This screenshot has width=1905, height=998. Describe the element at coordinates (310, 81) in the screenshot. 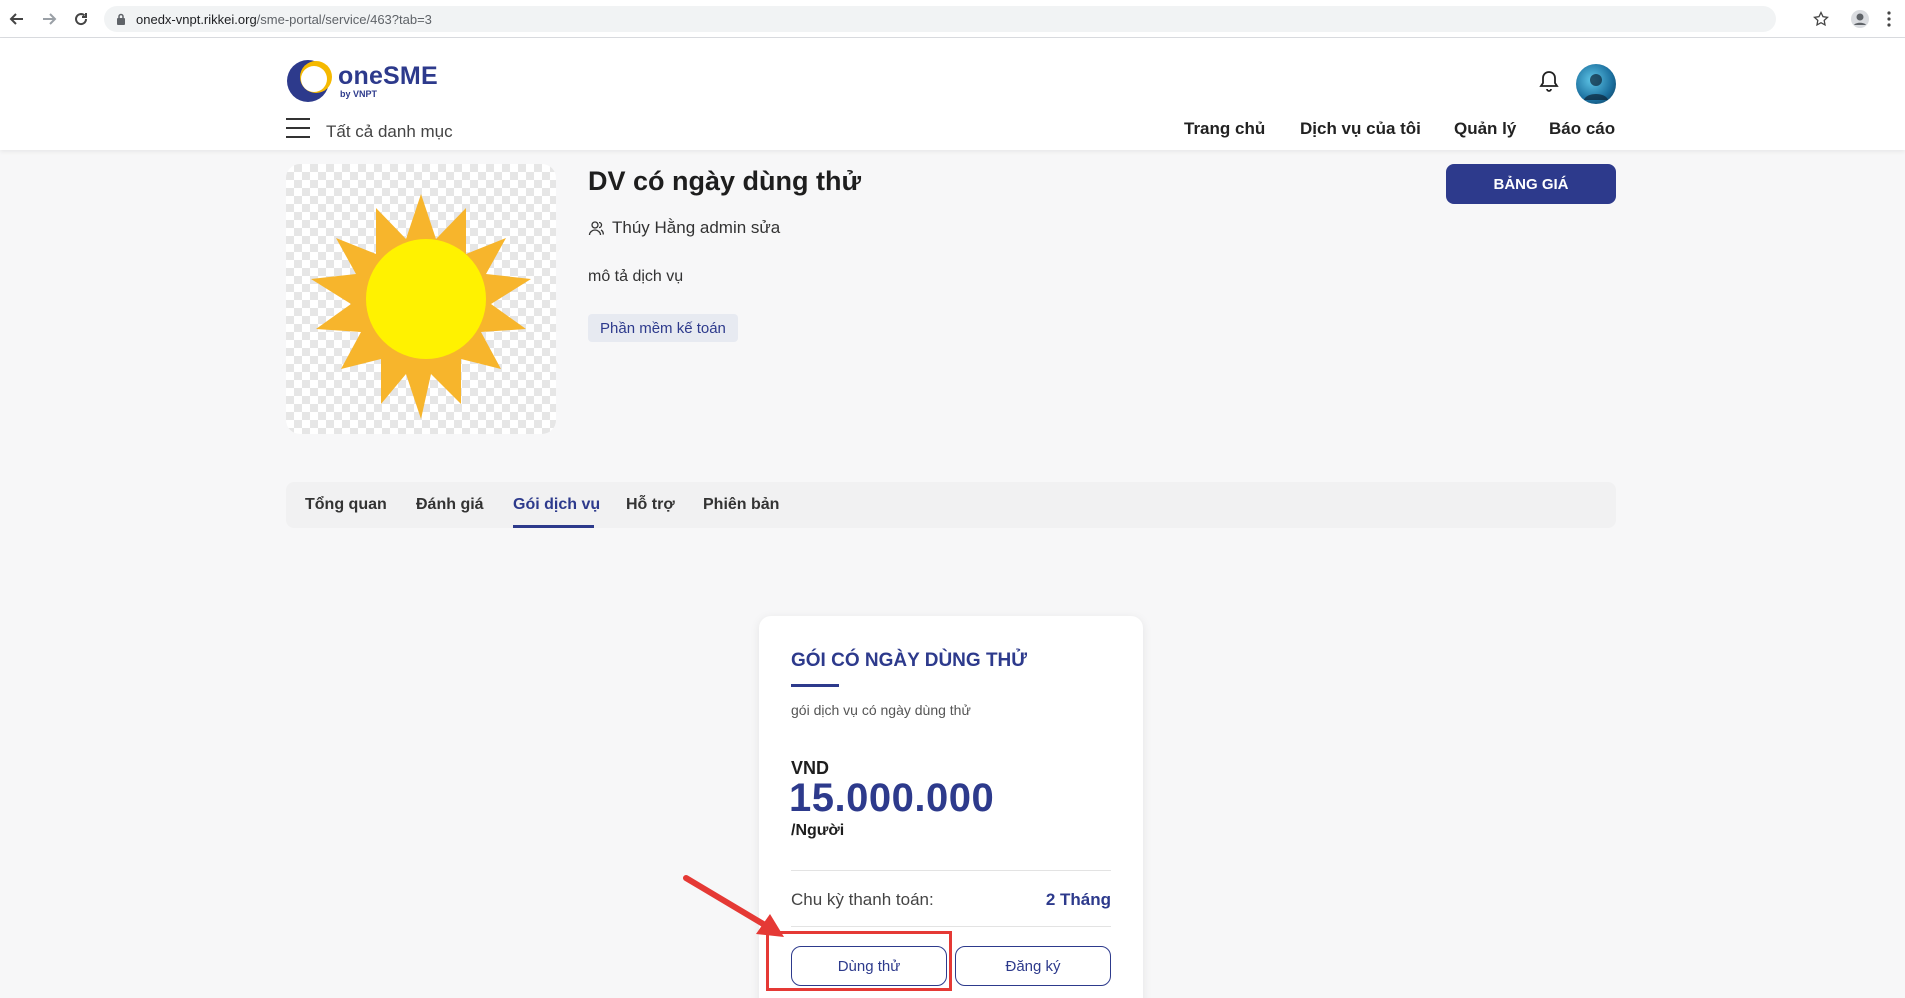

I see `logo-mark-icon` at that location.